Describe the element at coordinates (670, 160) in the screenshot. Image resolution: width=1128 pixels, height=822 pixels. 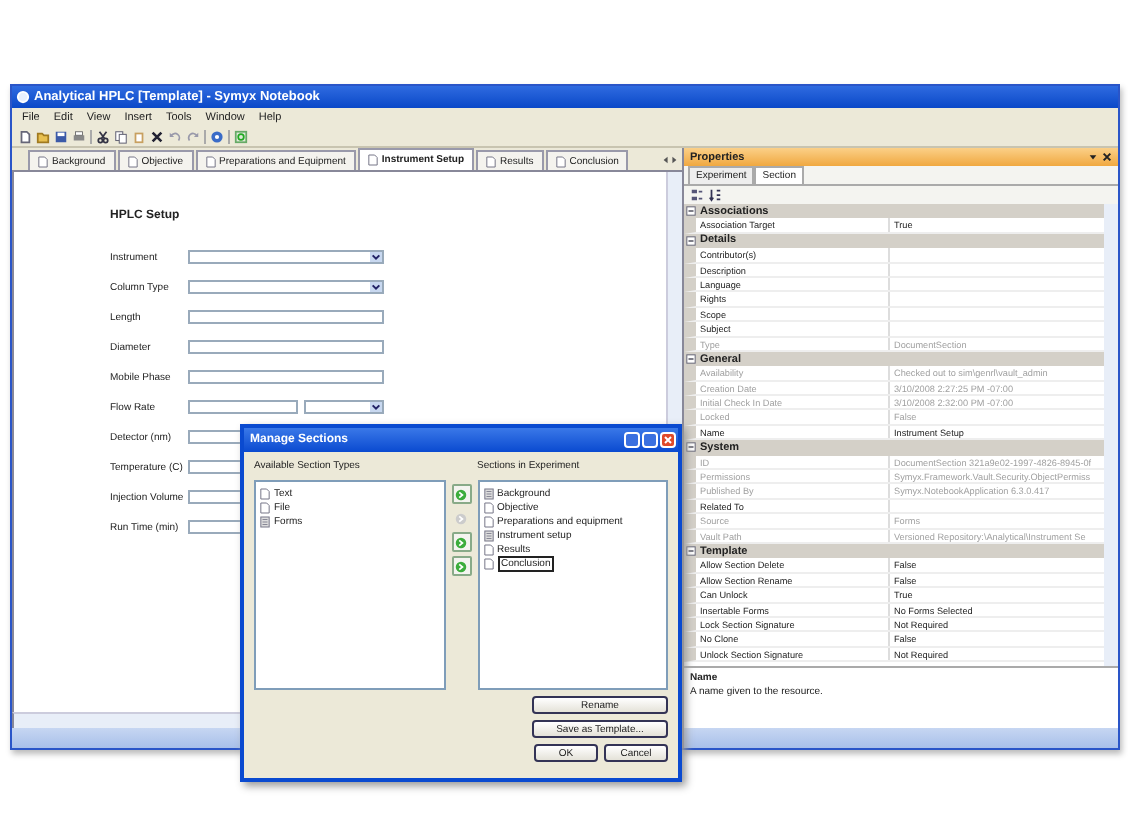
I see `scroll-arrows-icon` at that location.